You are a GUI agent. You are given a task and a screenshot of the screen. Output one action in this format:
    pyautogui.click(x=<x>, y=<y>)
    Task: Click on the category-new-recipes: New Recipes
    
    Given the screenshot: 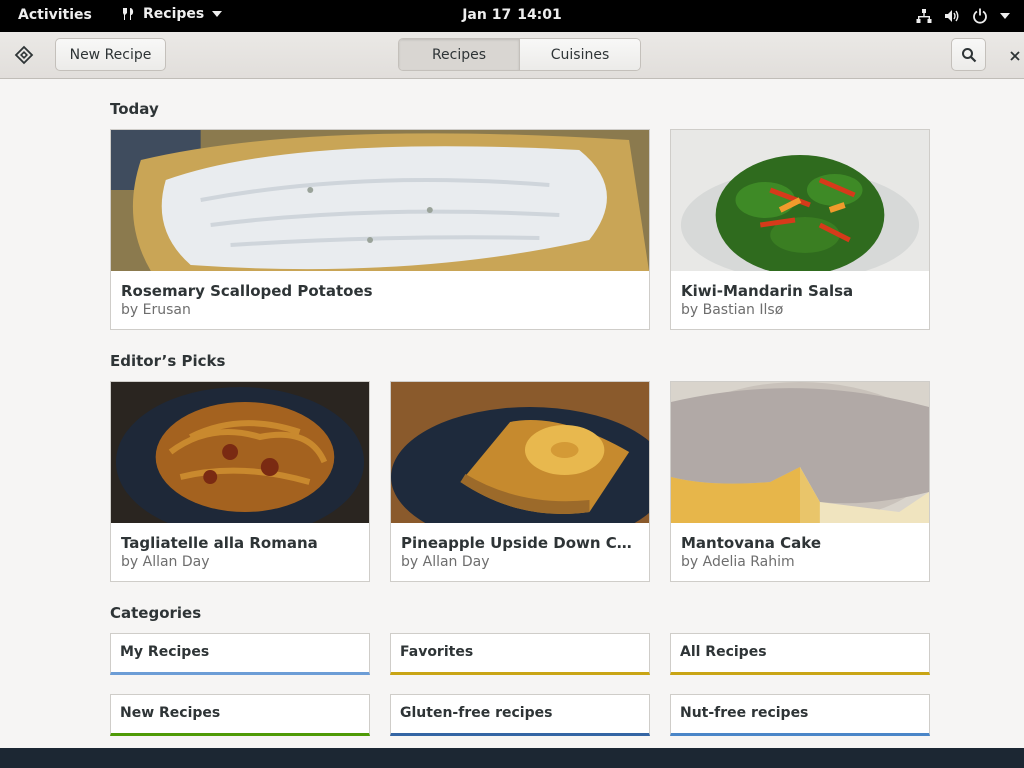 What is the action you would take?
    pyautogui.click(x=240, y=715)
    